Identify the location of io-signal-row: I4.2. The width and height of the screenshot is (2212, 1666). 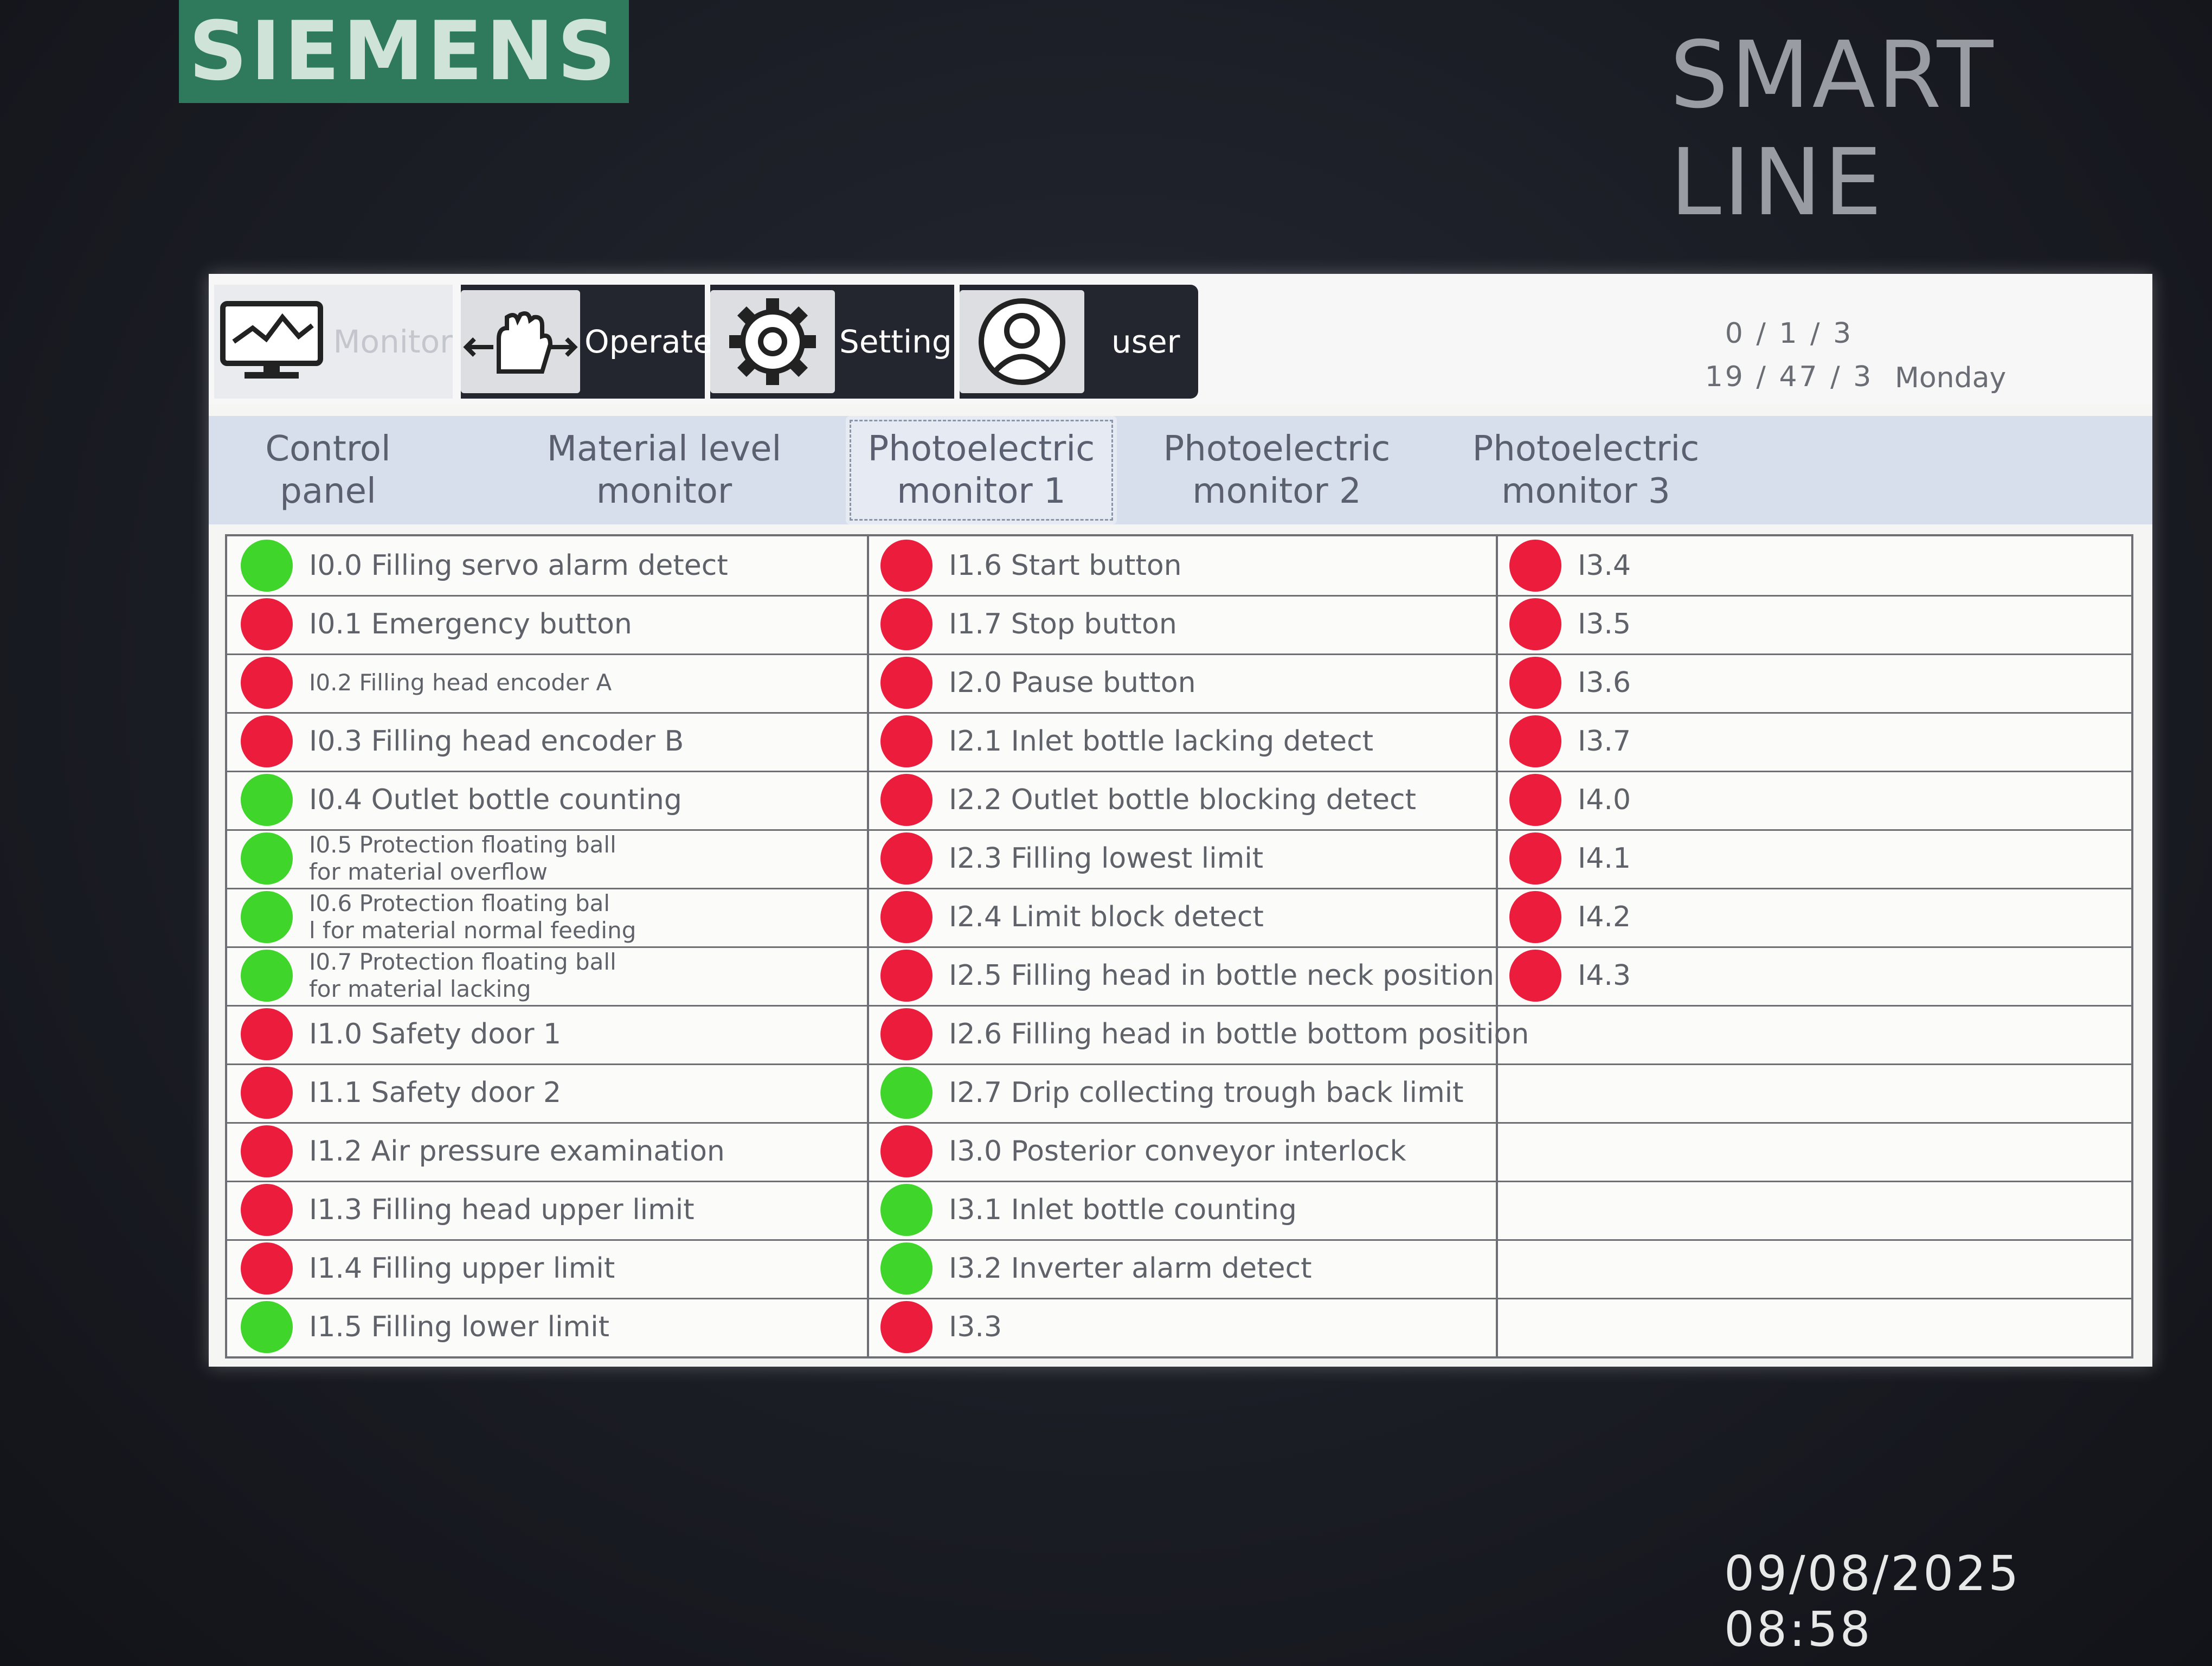
(1807, 917).